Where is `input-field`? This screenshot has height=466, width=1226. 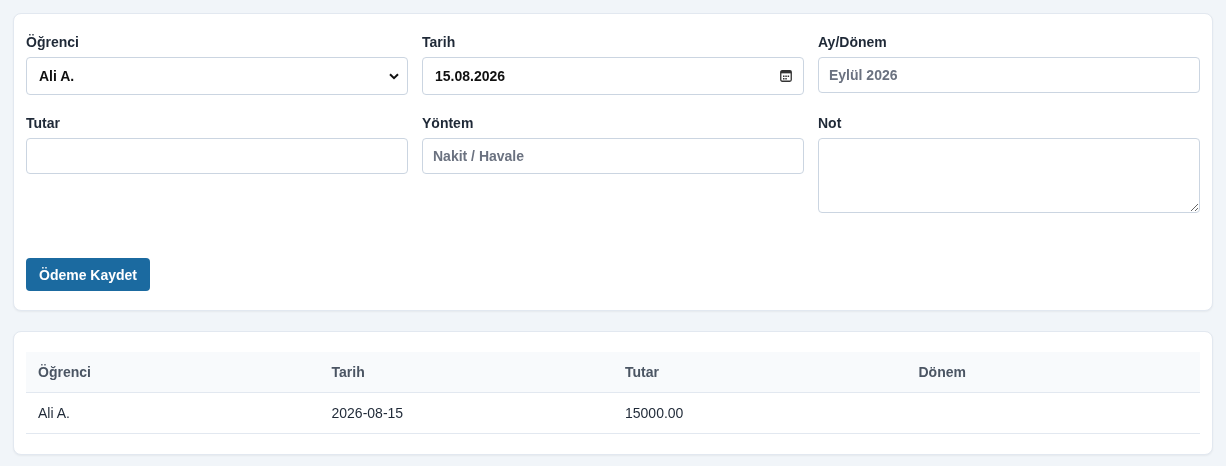
input-field is located at coordinates (217, 156).